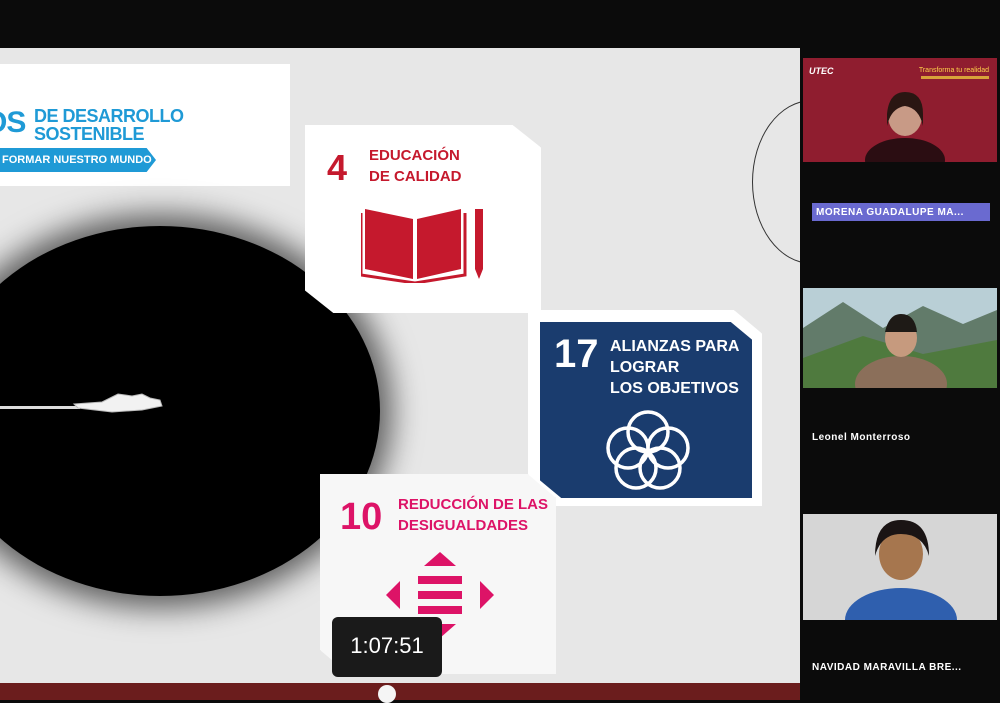 The height and width of the screenshot is (703, 1000). I want to click on card-title: ALIANZAS PARA LOGRAR LOS OBJETIVOS, so click(674, 367).